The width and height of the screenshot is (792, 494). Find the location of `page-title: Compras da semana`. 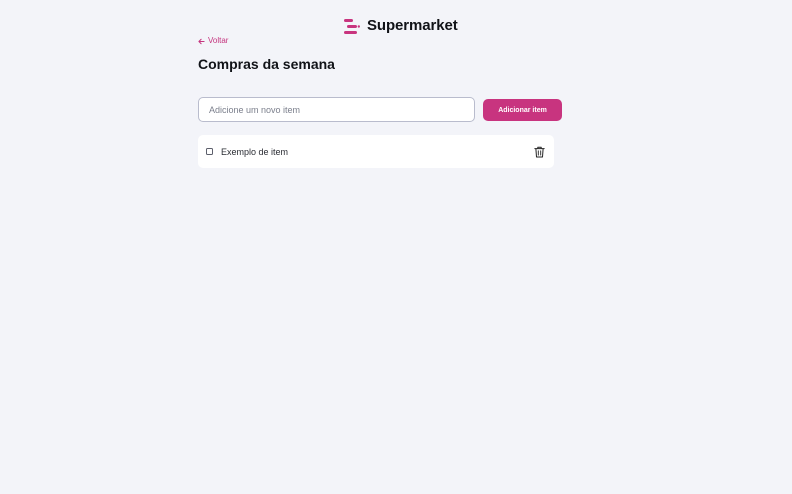

page-title: Compras da semana is located at coordinates (266, 64).